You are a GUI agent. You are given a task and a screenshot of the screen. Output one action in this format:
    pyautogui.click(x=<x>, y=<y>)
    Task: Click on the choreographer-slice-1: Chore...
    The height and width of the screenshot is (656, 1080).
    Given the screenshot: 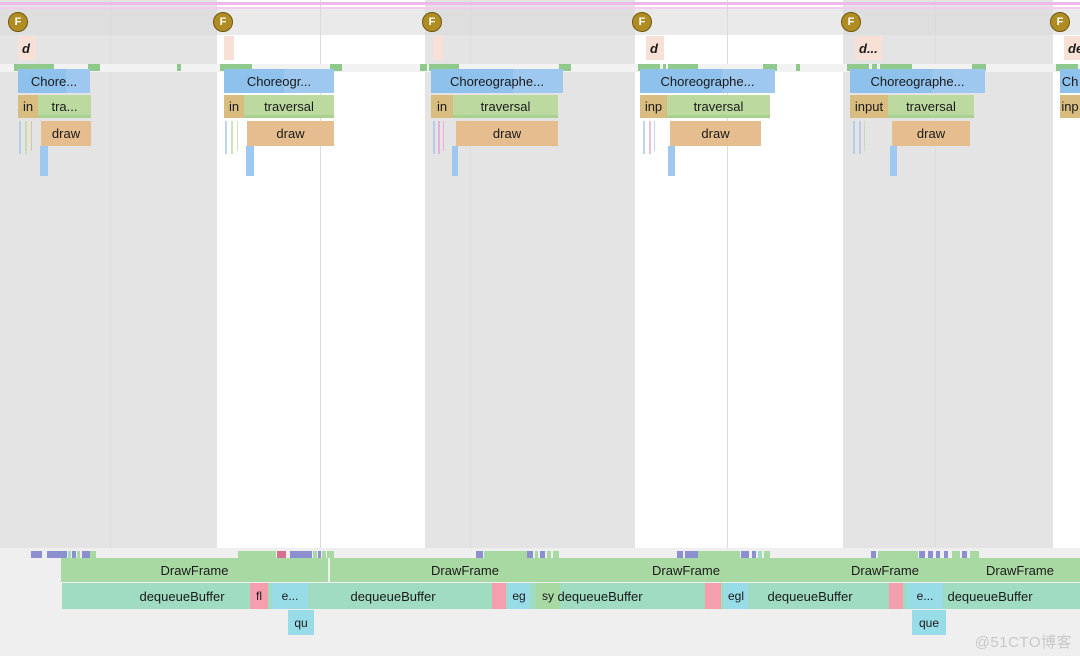 What is the action you would take?
    pyautogui.click(x=54, y=81)
    